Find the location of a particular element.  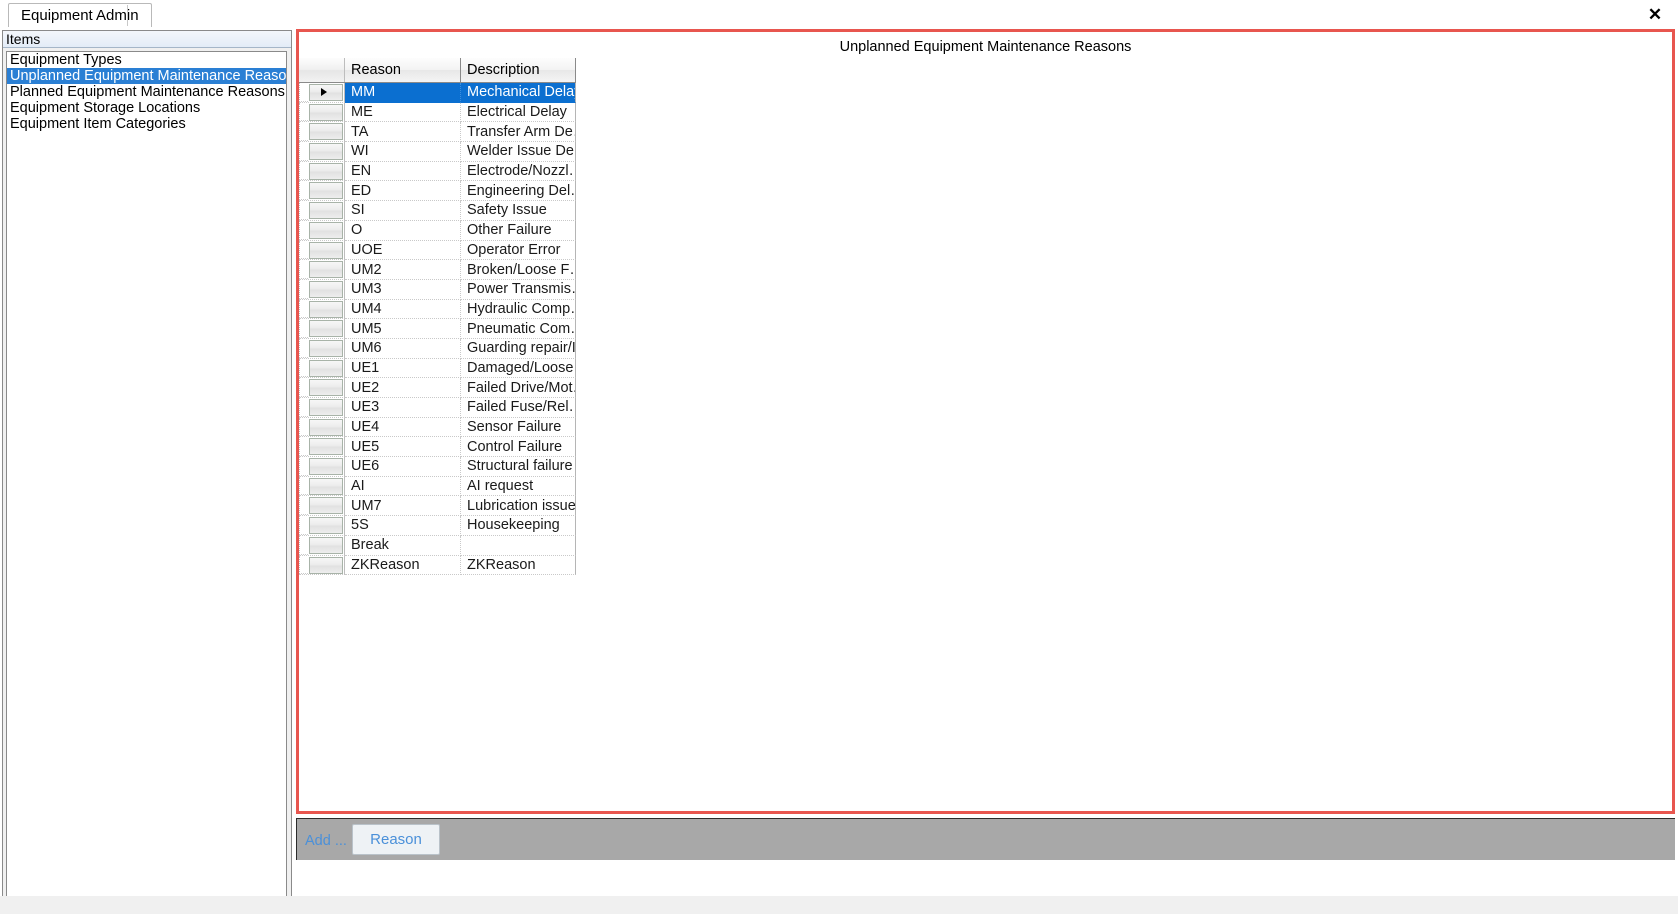

cell-reason: UM5 is located at coordinates (403, 329).